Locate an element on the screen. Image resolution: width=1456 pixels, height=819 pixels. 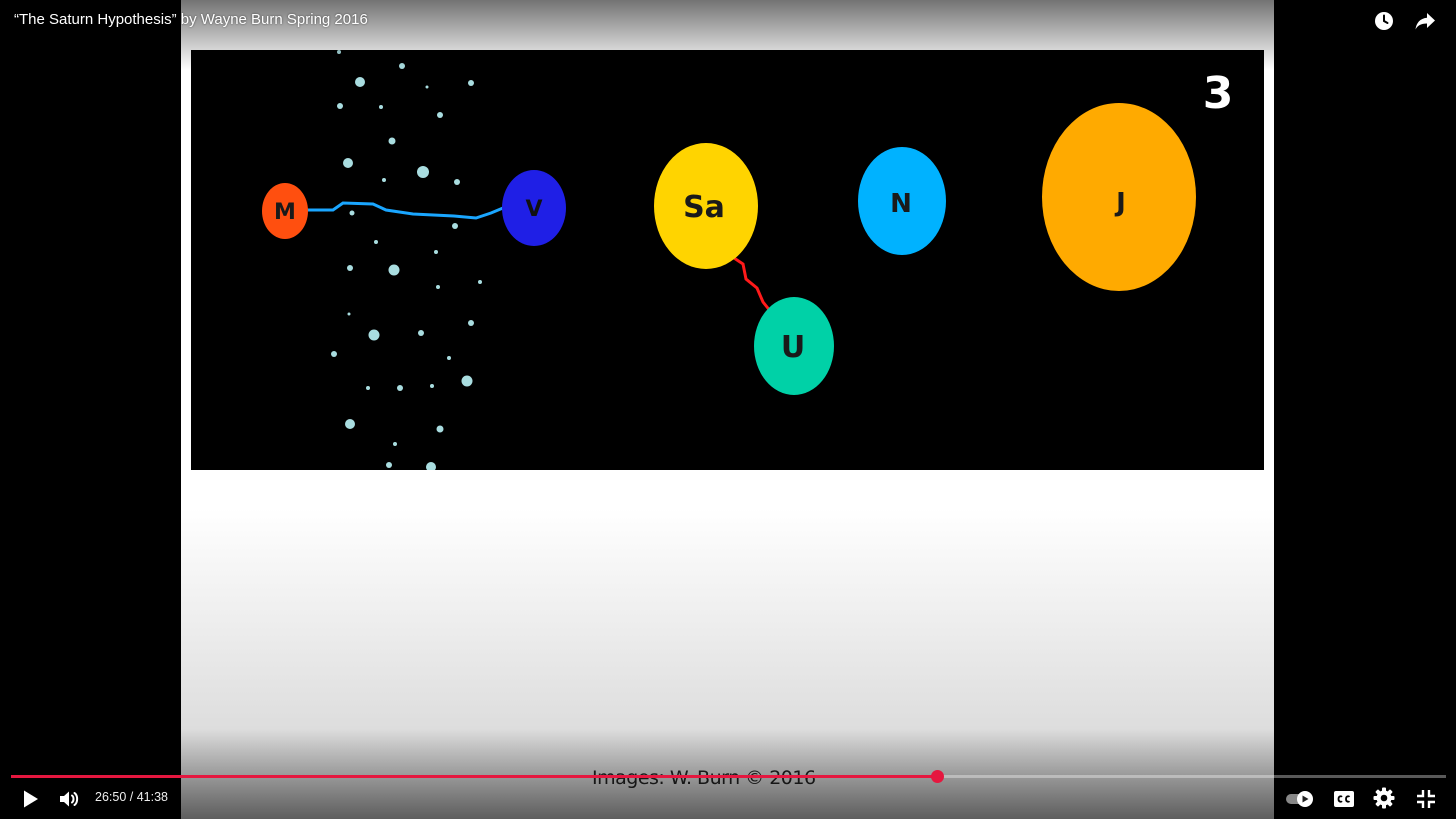
venus-mars-link is located at coordinates (405, 210).